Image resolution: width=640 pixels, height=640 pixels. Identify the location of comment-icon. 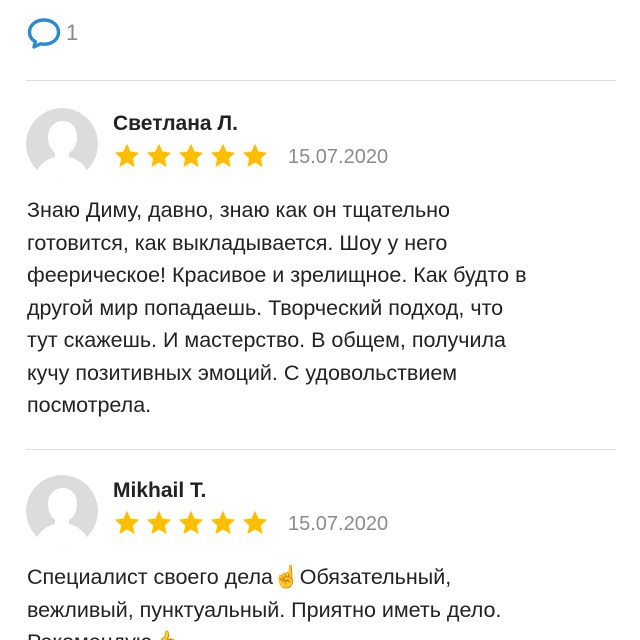
(44, 33).